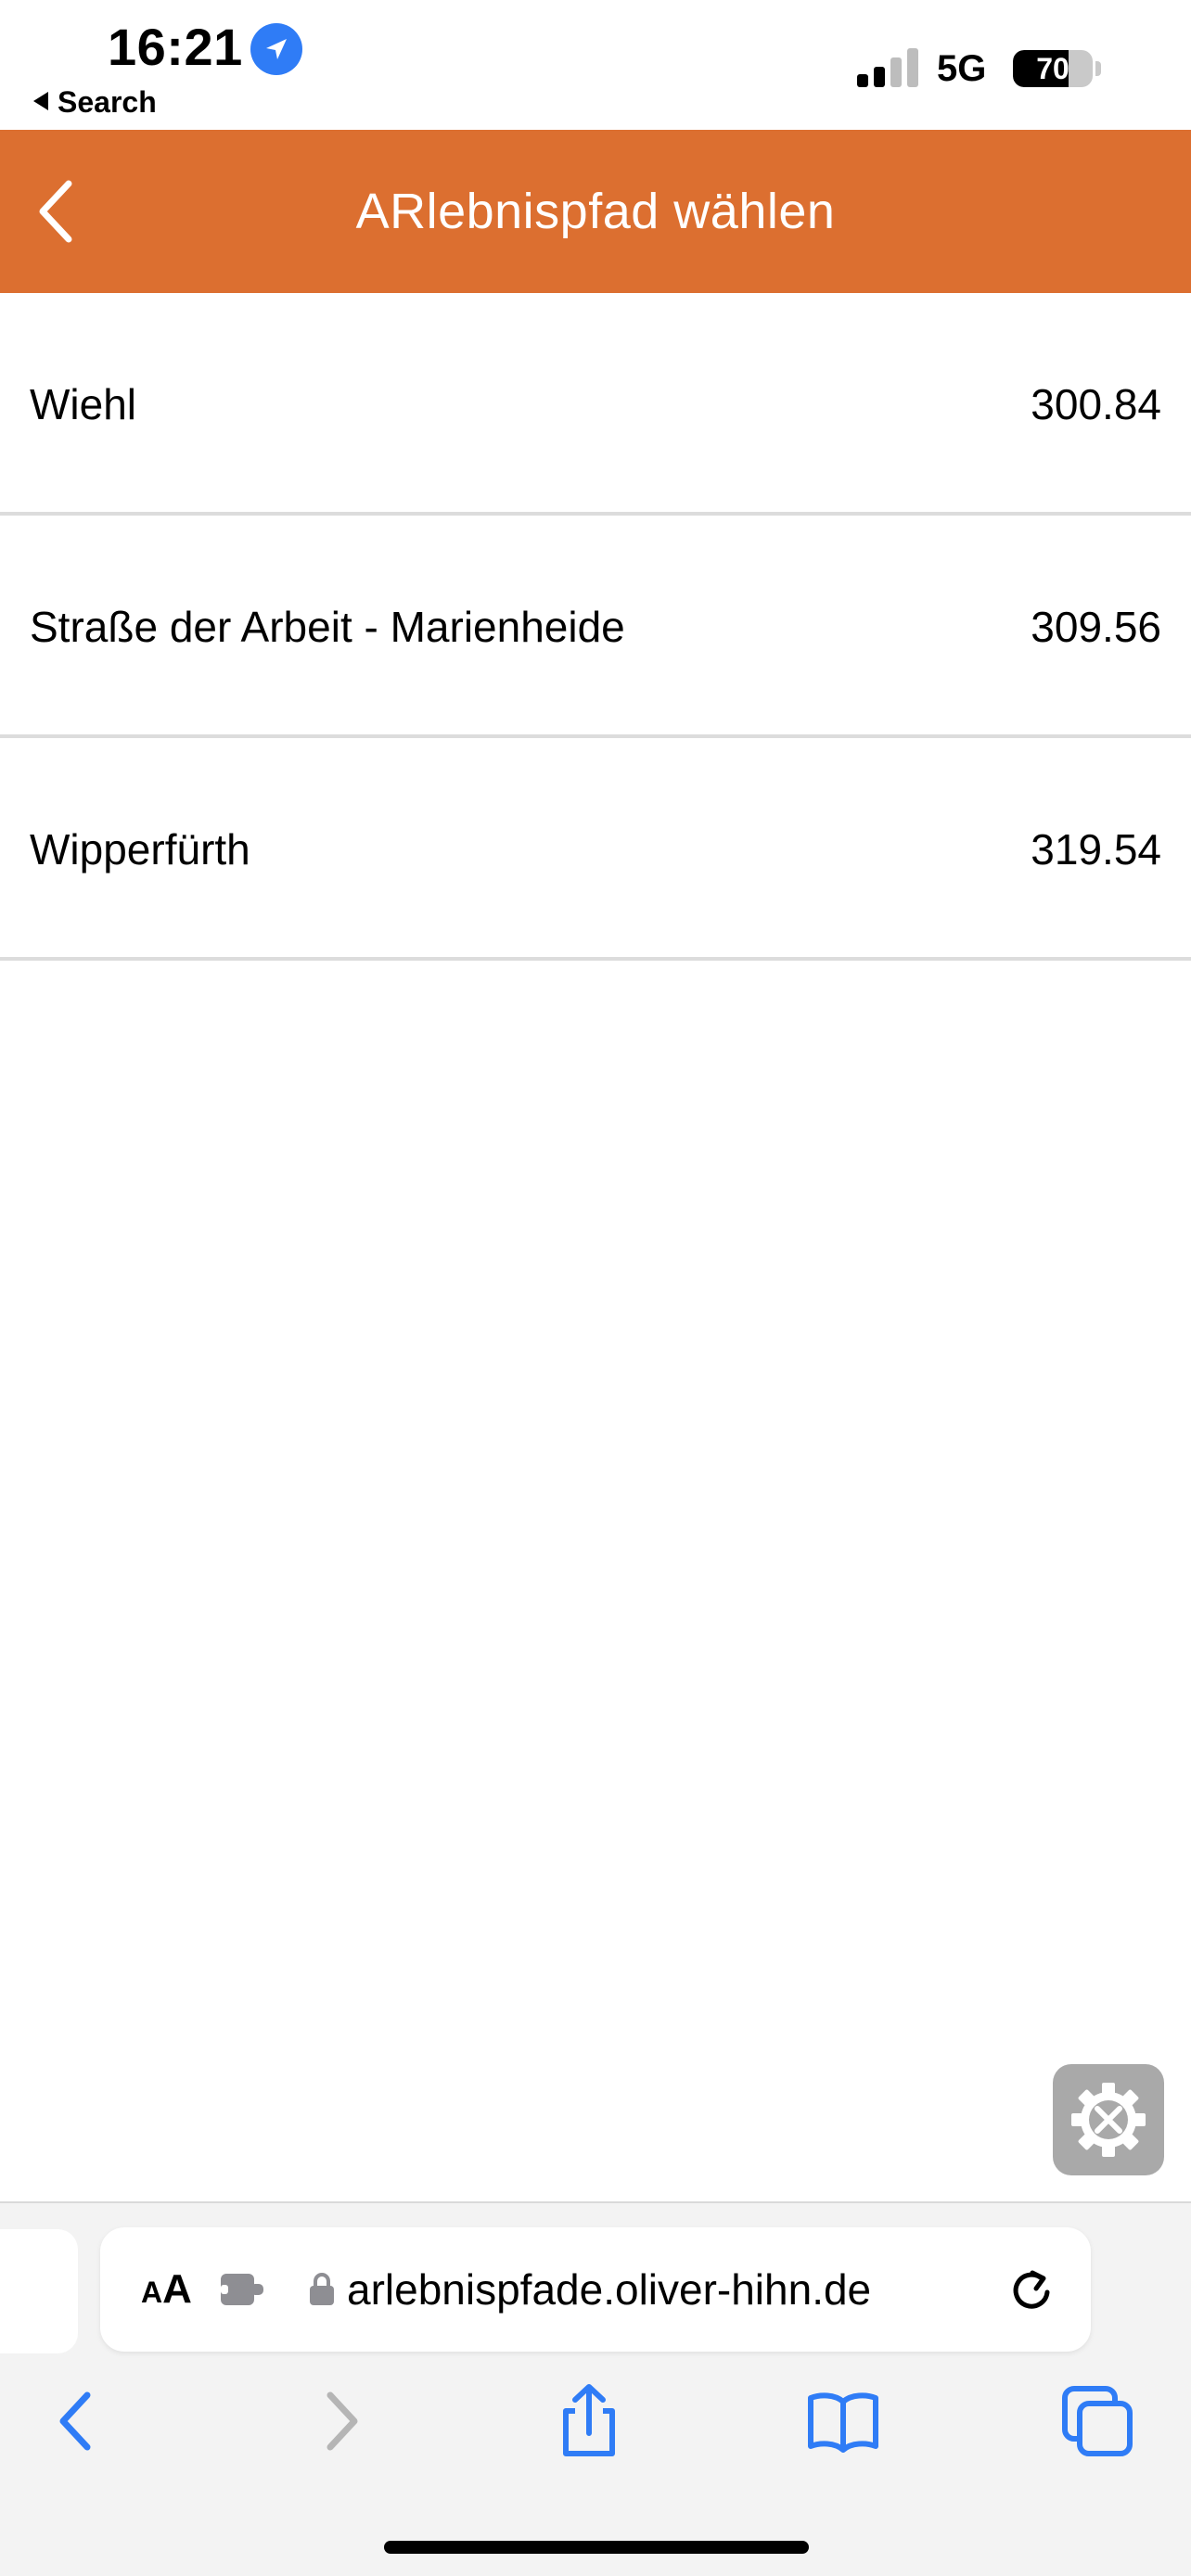 The height and width of the screenshot is (2576, 1191). Describe the element at coordinates (595, 405) in the screenshot. I see `list-item: Wiehl 300.84` at that location.